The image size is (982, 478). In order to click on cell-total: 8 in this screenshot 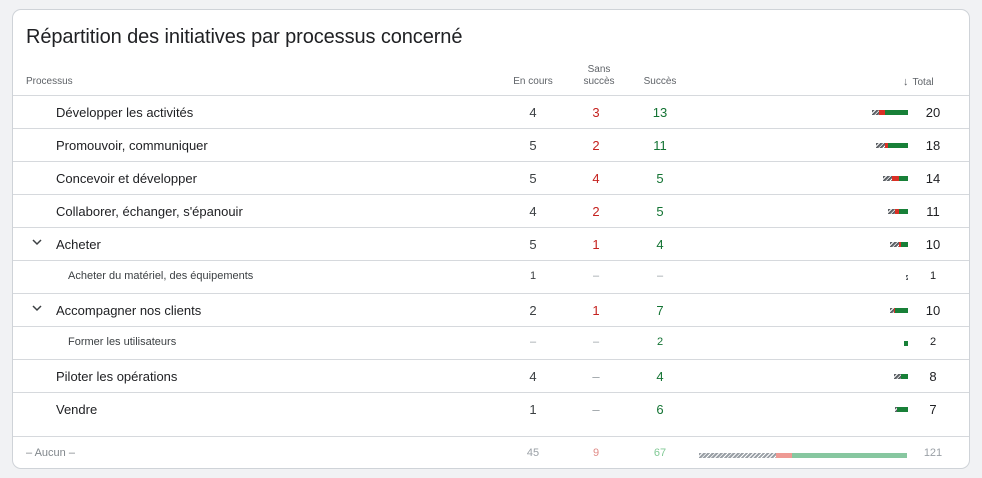, I will do `click(933, 376)`.